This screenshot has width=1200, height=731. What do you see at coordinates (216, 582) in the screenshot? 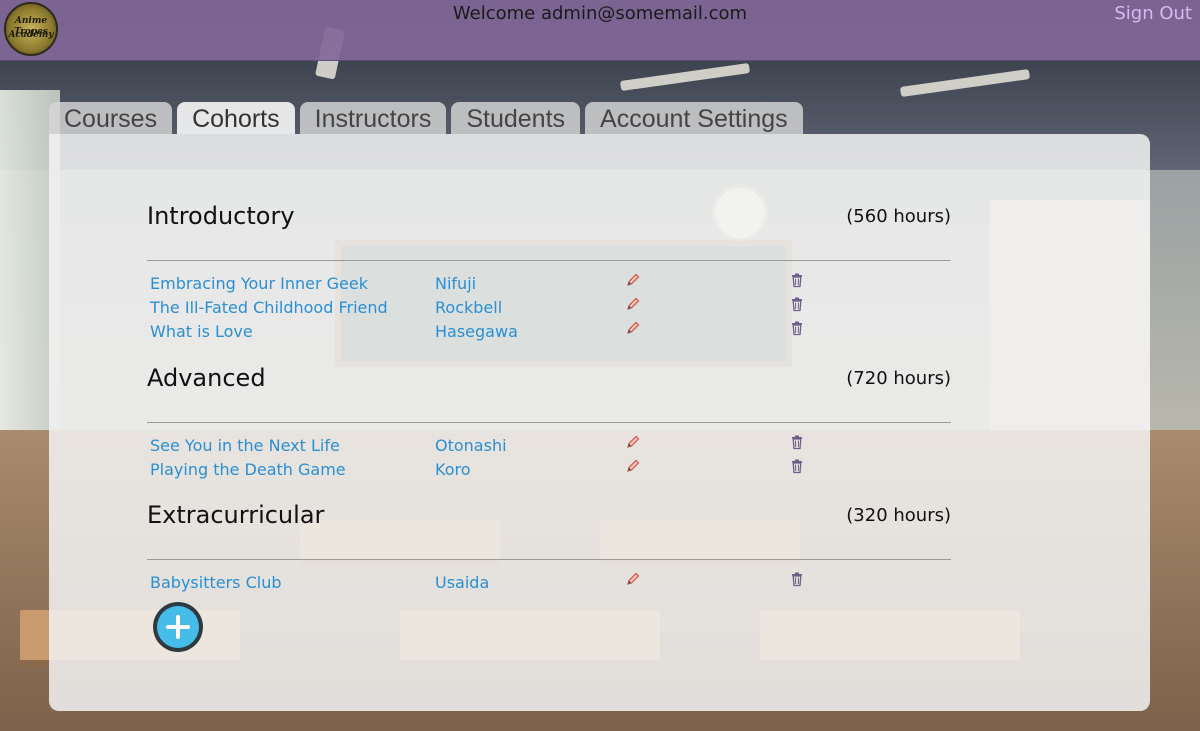
I see `cohort-link: Babysitters Club` at bounding box center [216, 582].